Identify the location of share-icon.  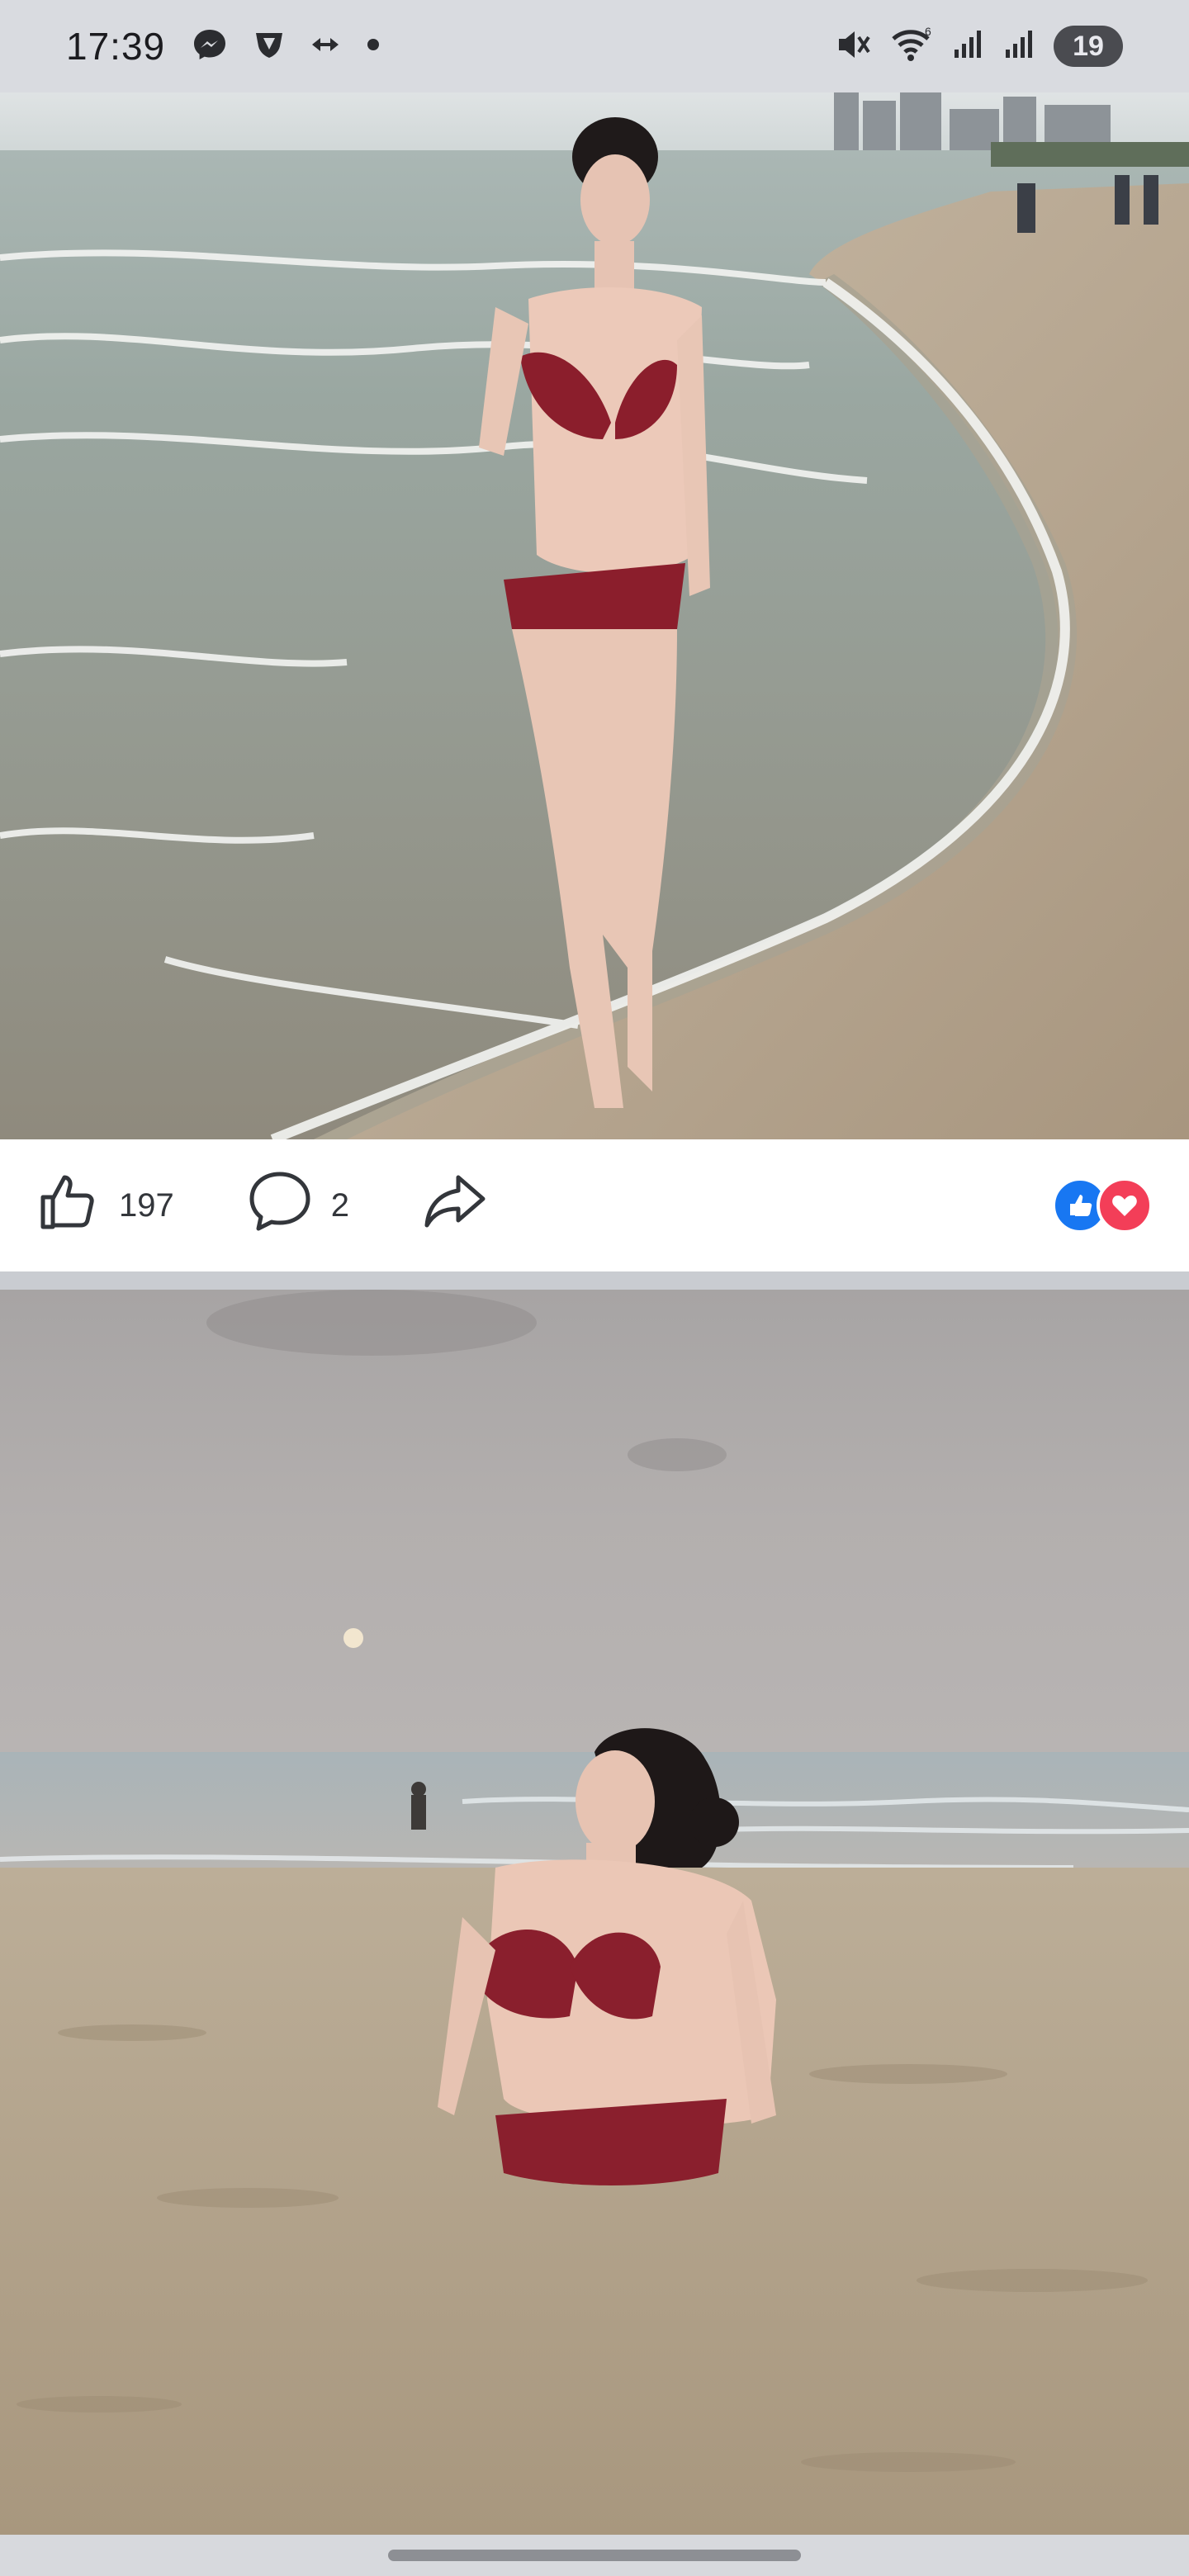
(455, 1205).